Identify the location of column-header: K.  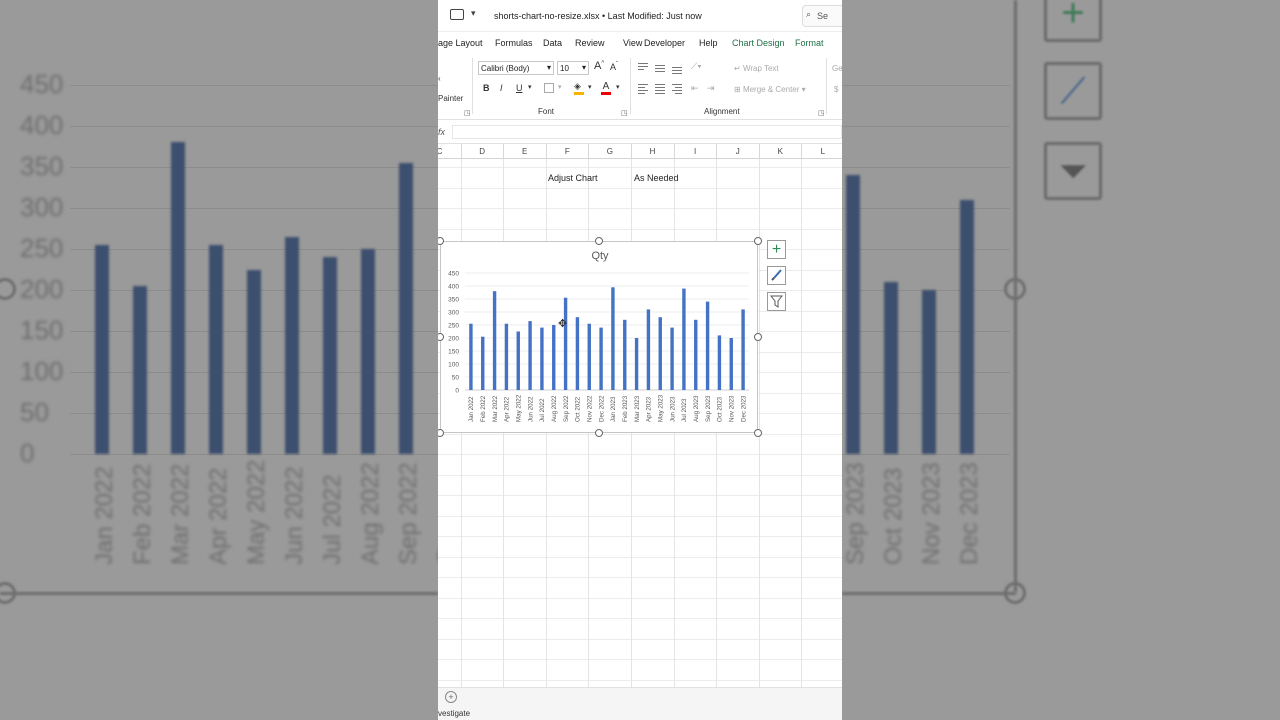
(780, 151).